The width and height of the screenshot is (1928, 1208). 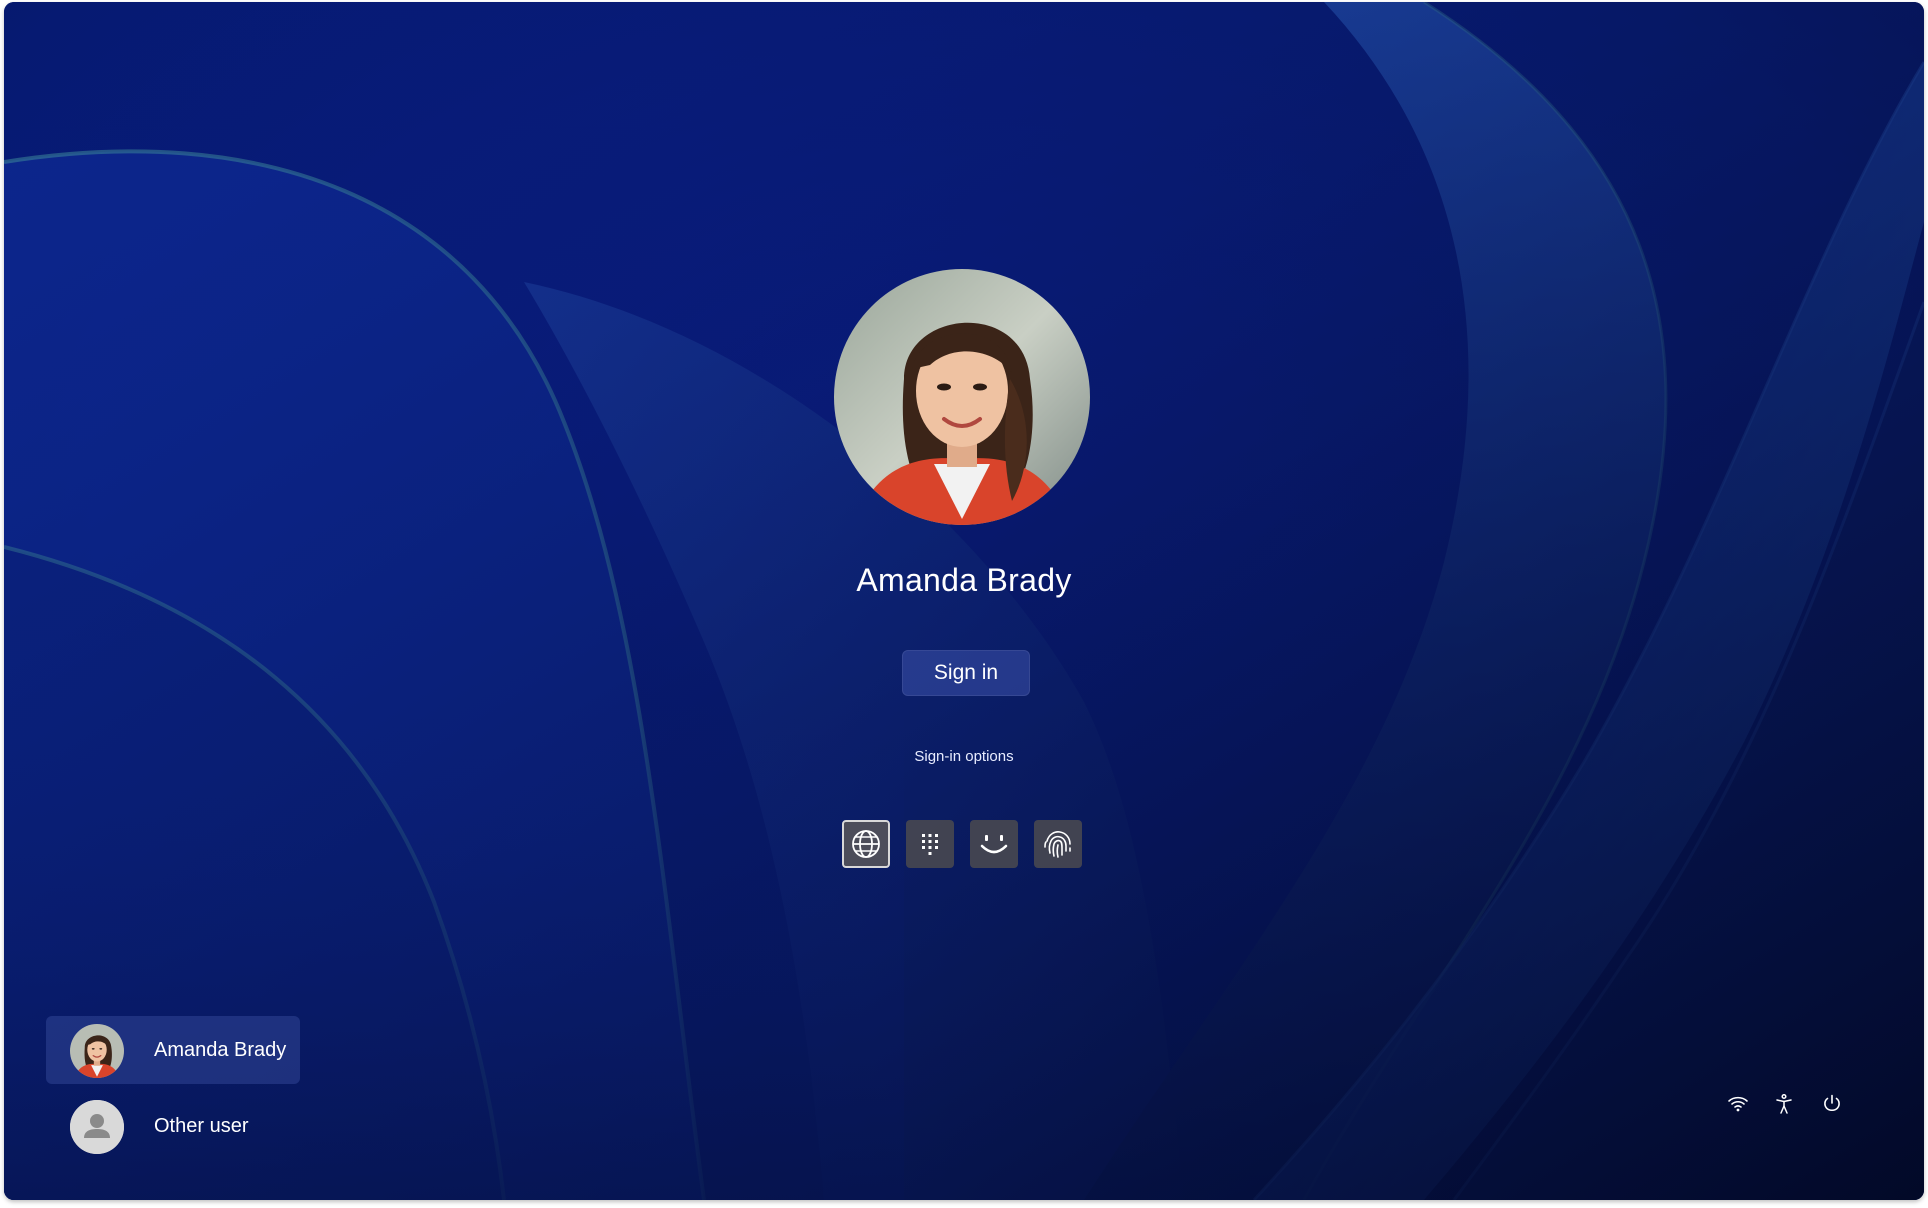 I want to click on fingerprint-icon, so click(x=1057, y=844).